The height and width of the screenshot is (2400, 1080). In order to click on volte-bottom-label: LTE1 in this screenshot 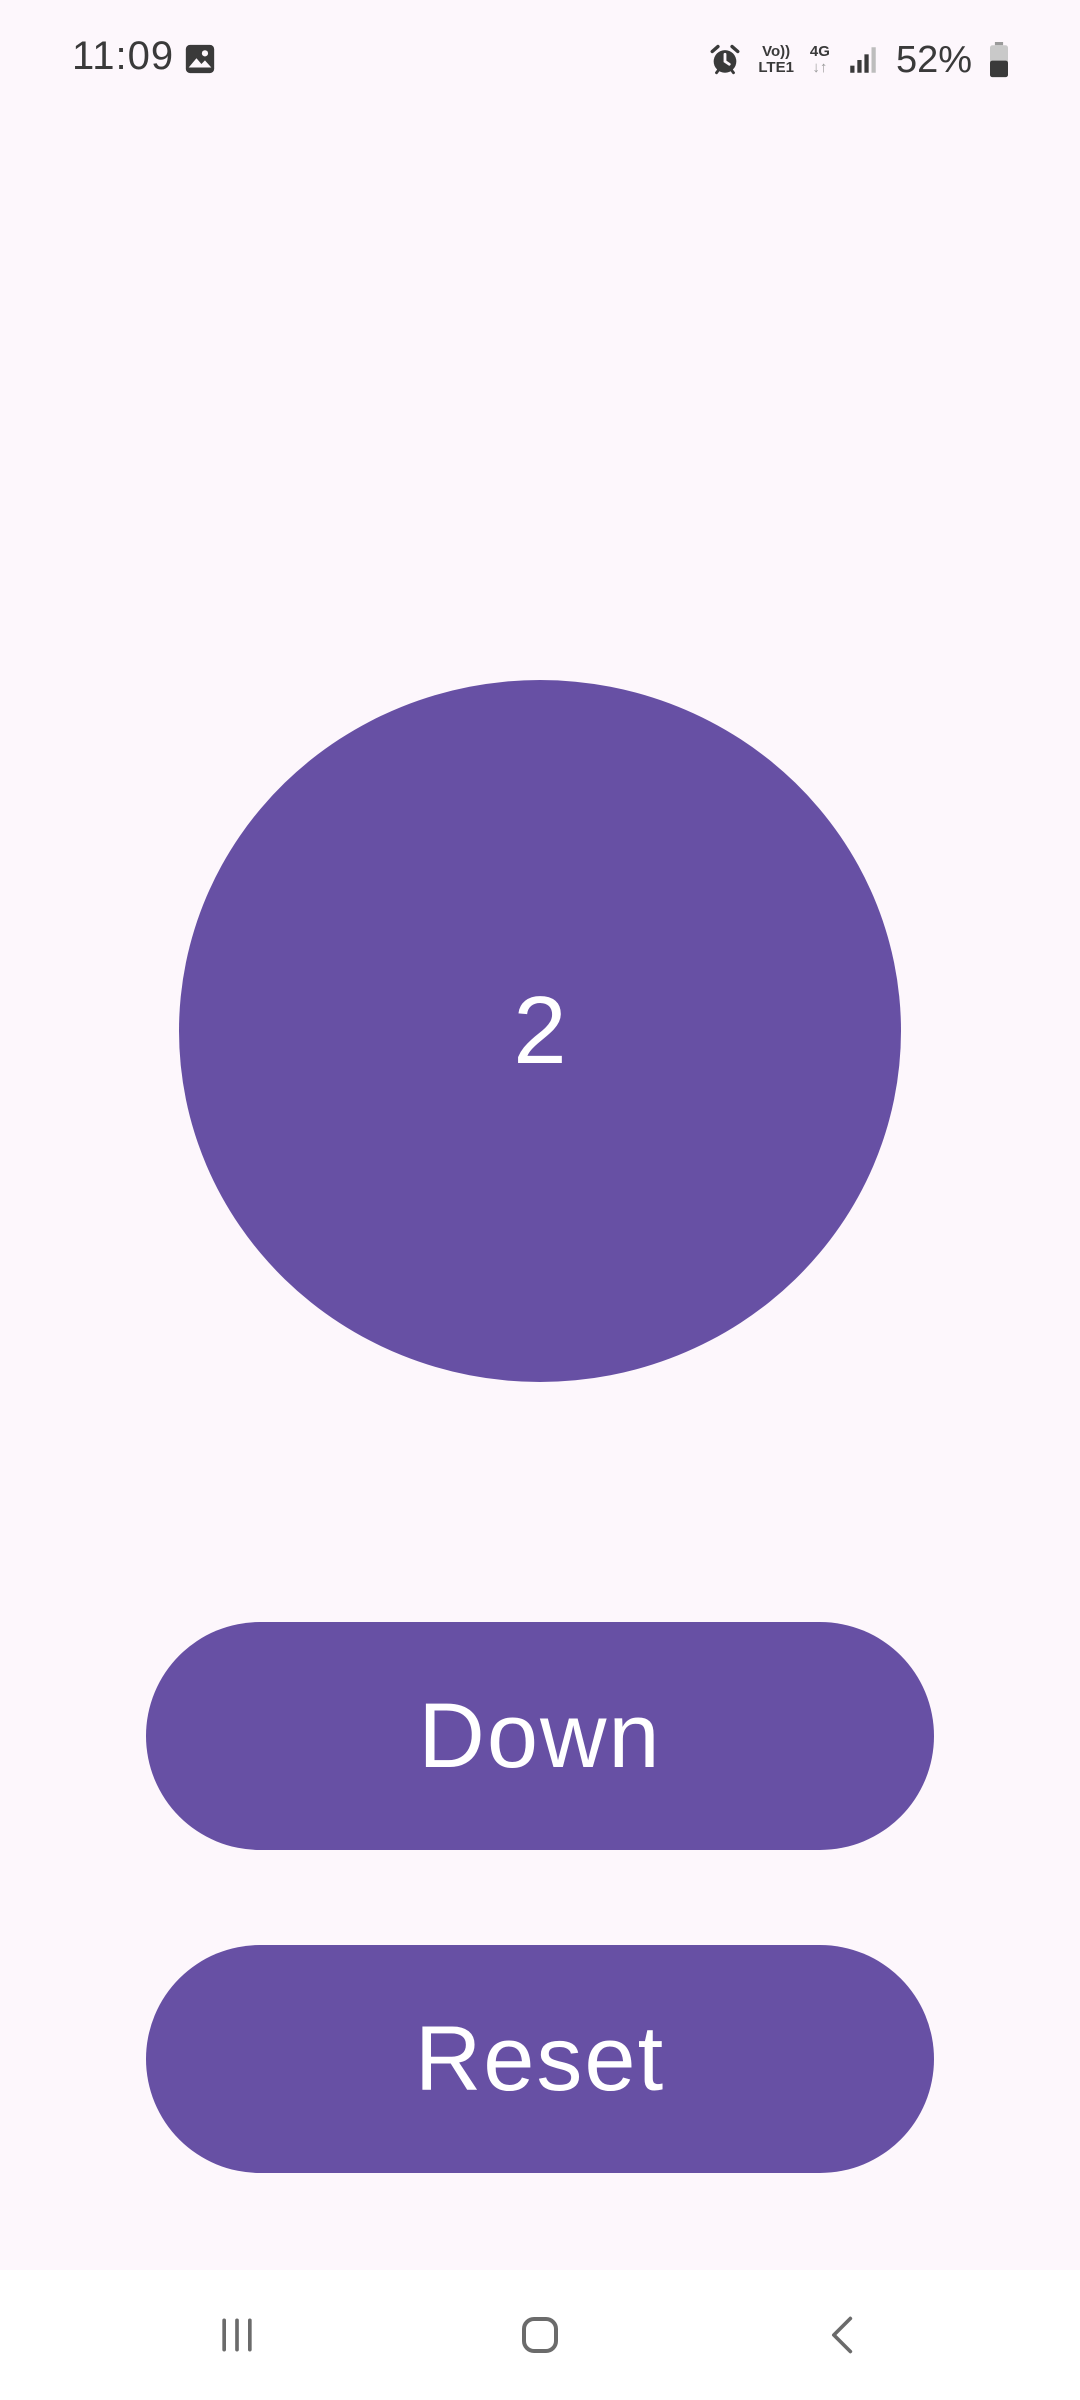, I will do `click(776, 67)`.